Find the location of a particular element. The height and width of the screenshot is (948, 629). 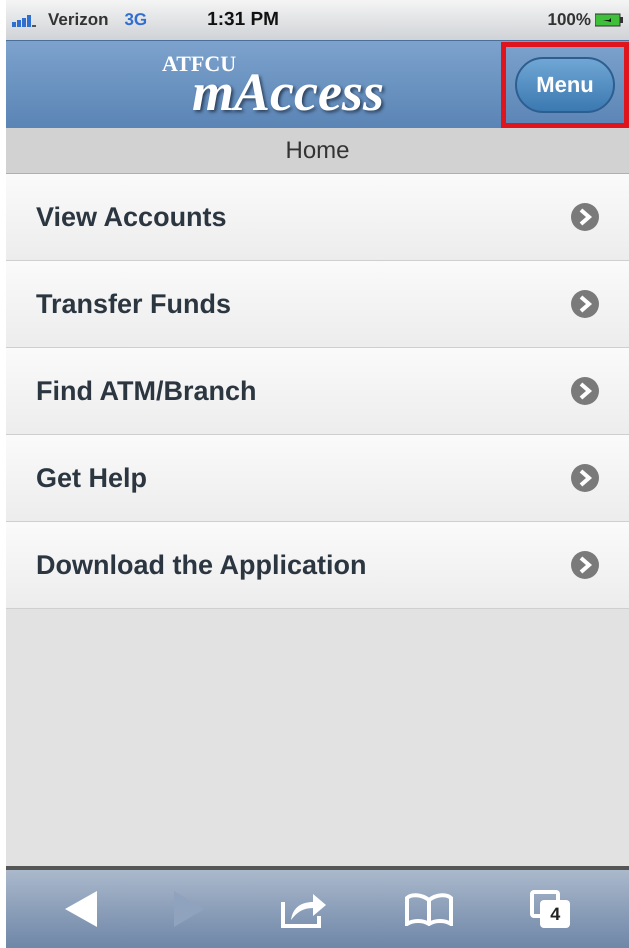

menu-item: Get Help is located at coordinates (317, 478).